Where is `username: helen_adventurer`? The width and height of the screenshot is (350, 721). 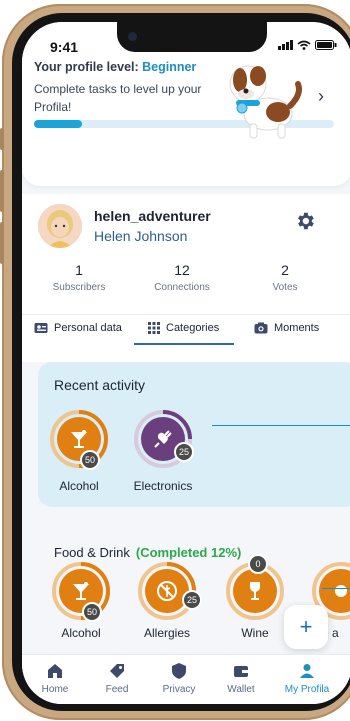
username: helen_adventurer is located at coordinates (152, 216).